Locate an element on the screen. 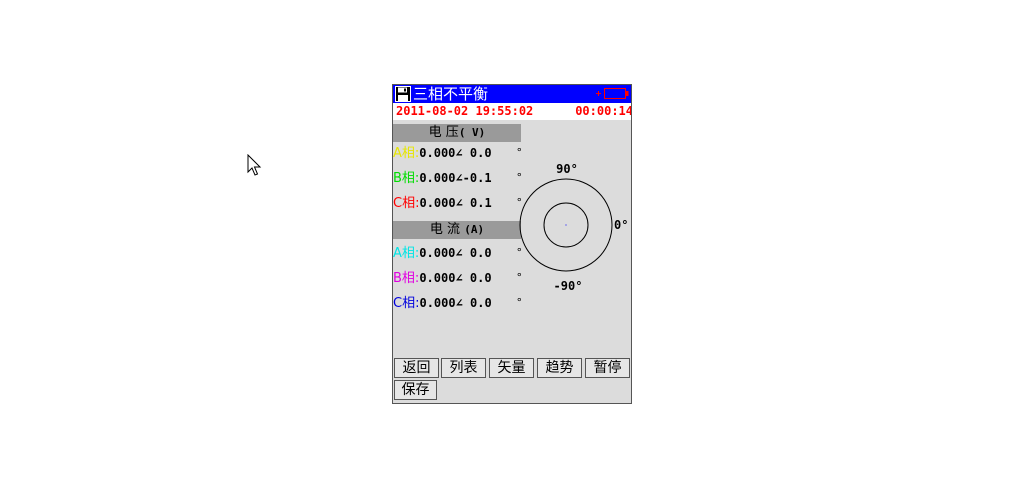  phasor-diagram: 90° 0° -90° is located at coordinates (573, 227).